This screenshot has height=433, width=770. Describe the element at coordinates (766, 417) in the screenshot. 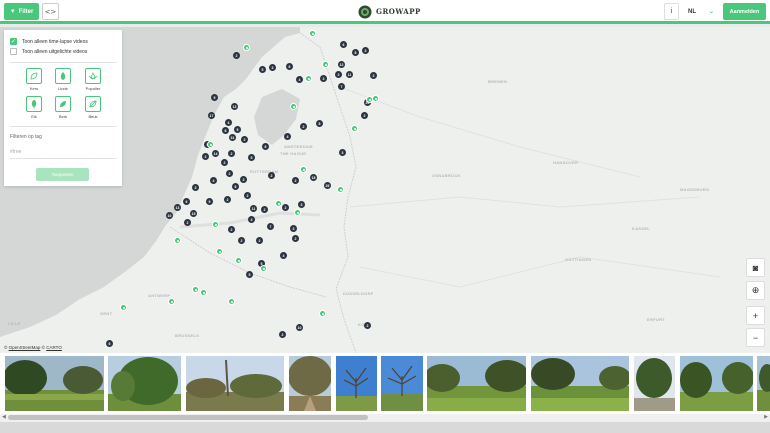

I see `scroll-right-icon: ▶` at that location.